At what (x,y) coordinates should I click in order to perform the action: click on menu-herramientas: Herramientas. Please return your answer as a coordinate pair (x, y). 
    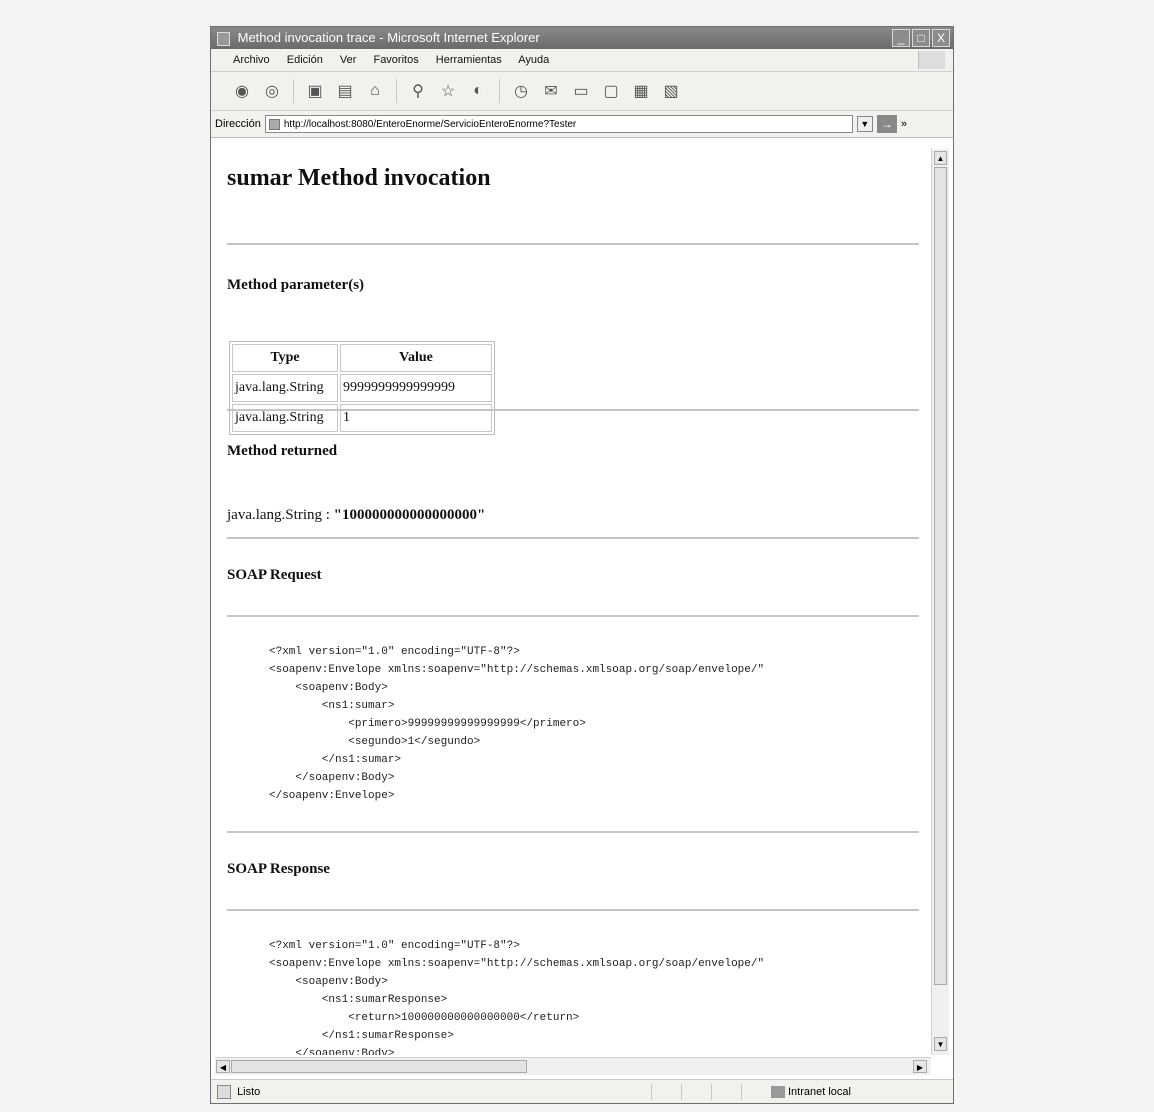
    Looking at the image, I should click on (469, 60).